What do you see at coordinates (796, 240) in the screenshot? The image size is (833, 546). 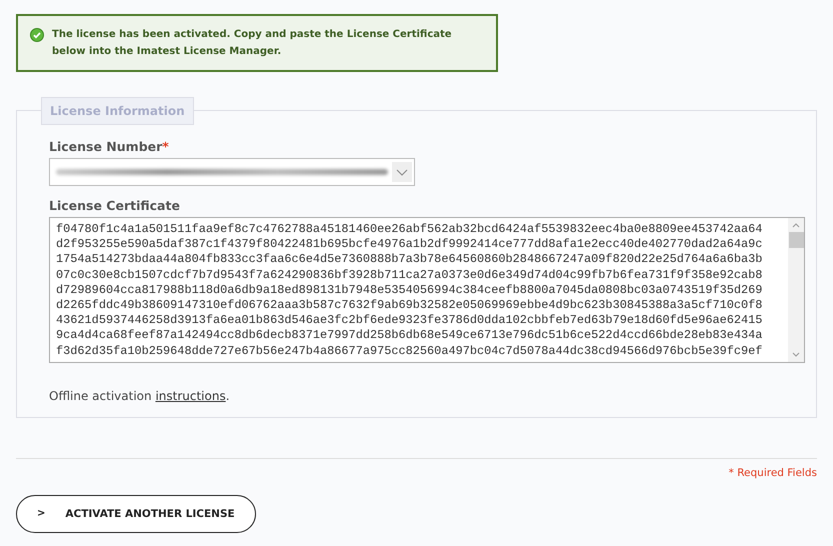 I see `scrollbar-thumb` at bounding box center [796, 240].